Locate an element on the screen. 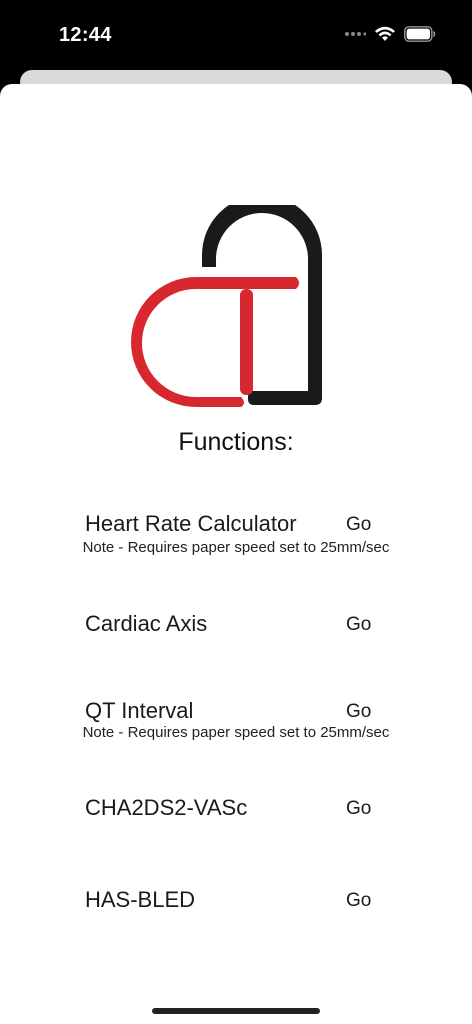 Image resolution: width=472 pixels, height=1024 pixels. function-label-qt-interval: QT Interval is located at coordinates (139, 710).